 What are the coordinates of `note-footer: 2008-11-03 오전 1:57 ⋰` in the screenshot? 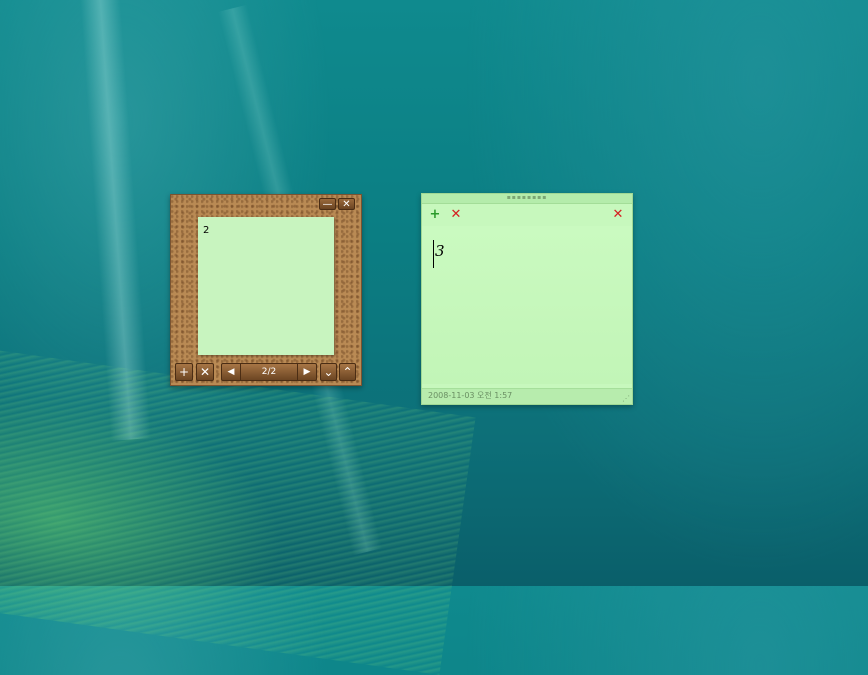 It's located at (527, 396).